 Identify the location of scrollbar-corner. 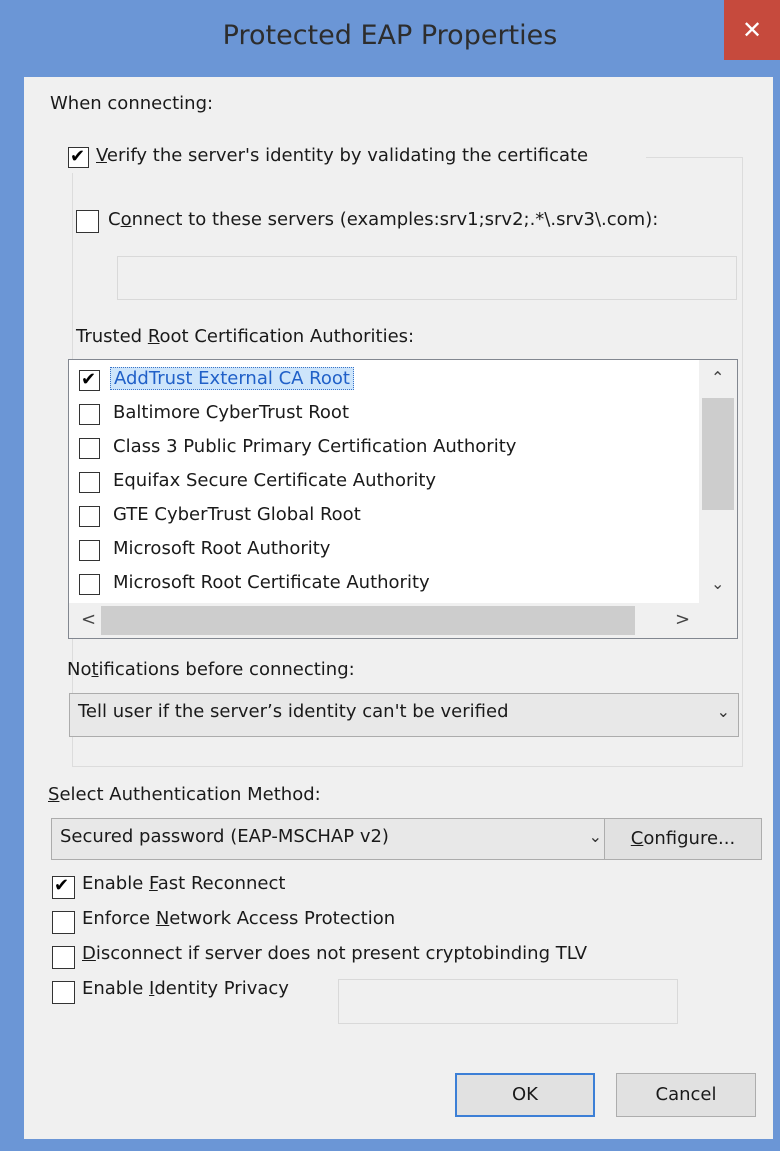
(718, 620).